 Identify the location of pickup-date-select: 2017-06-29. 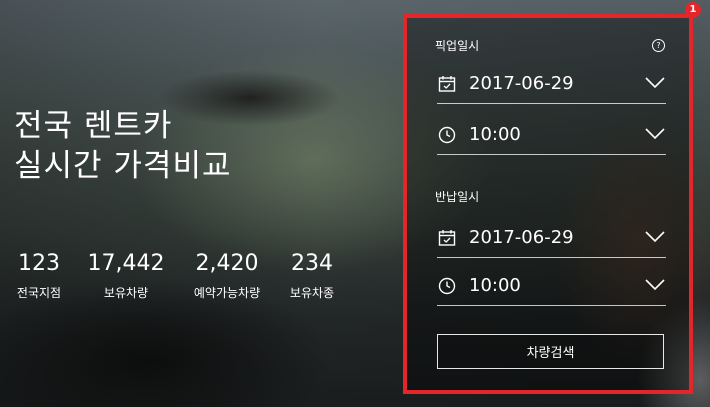
(551, 85).